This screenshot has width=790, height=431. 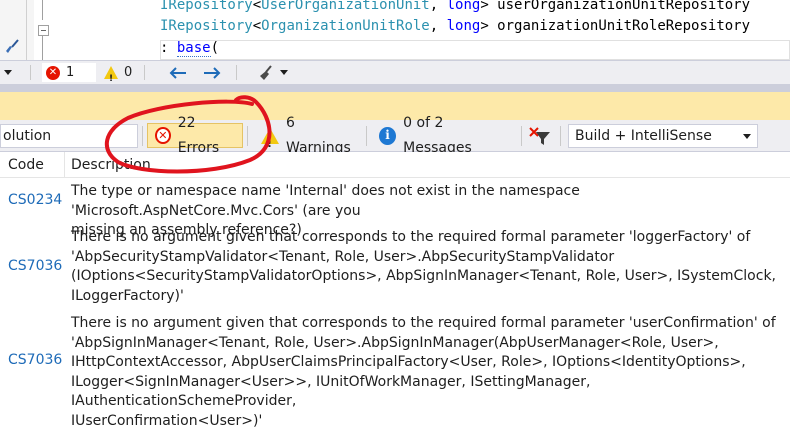 I want to click on column-divider, so click(x=64, y=165).